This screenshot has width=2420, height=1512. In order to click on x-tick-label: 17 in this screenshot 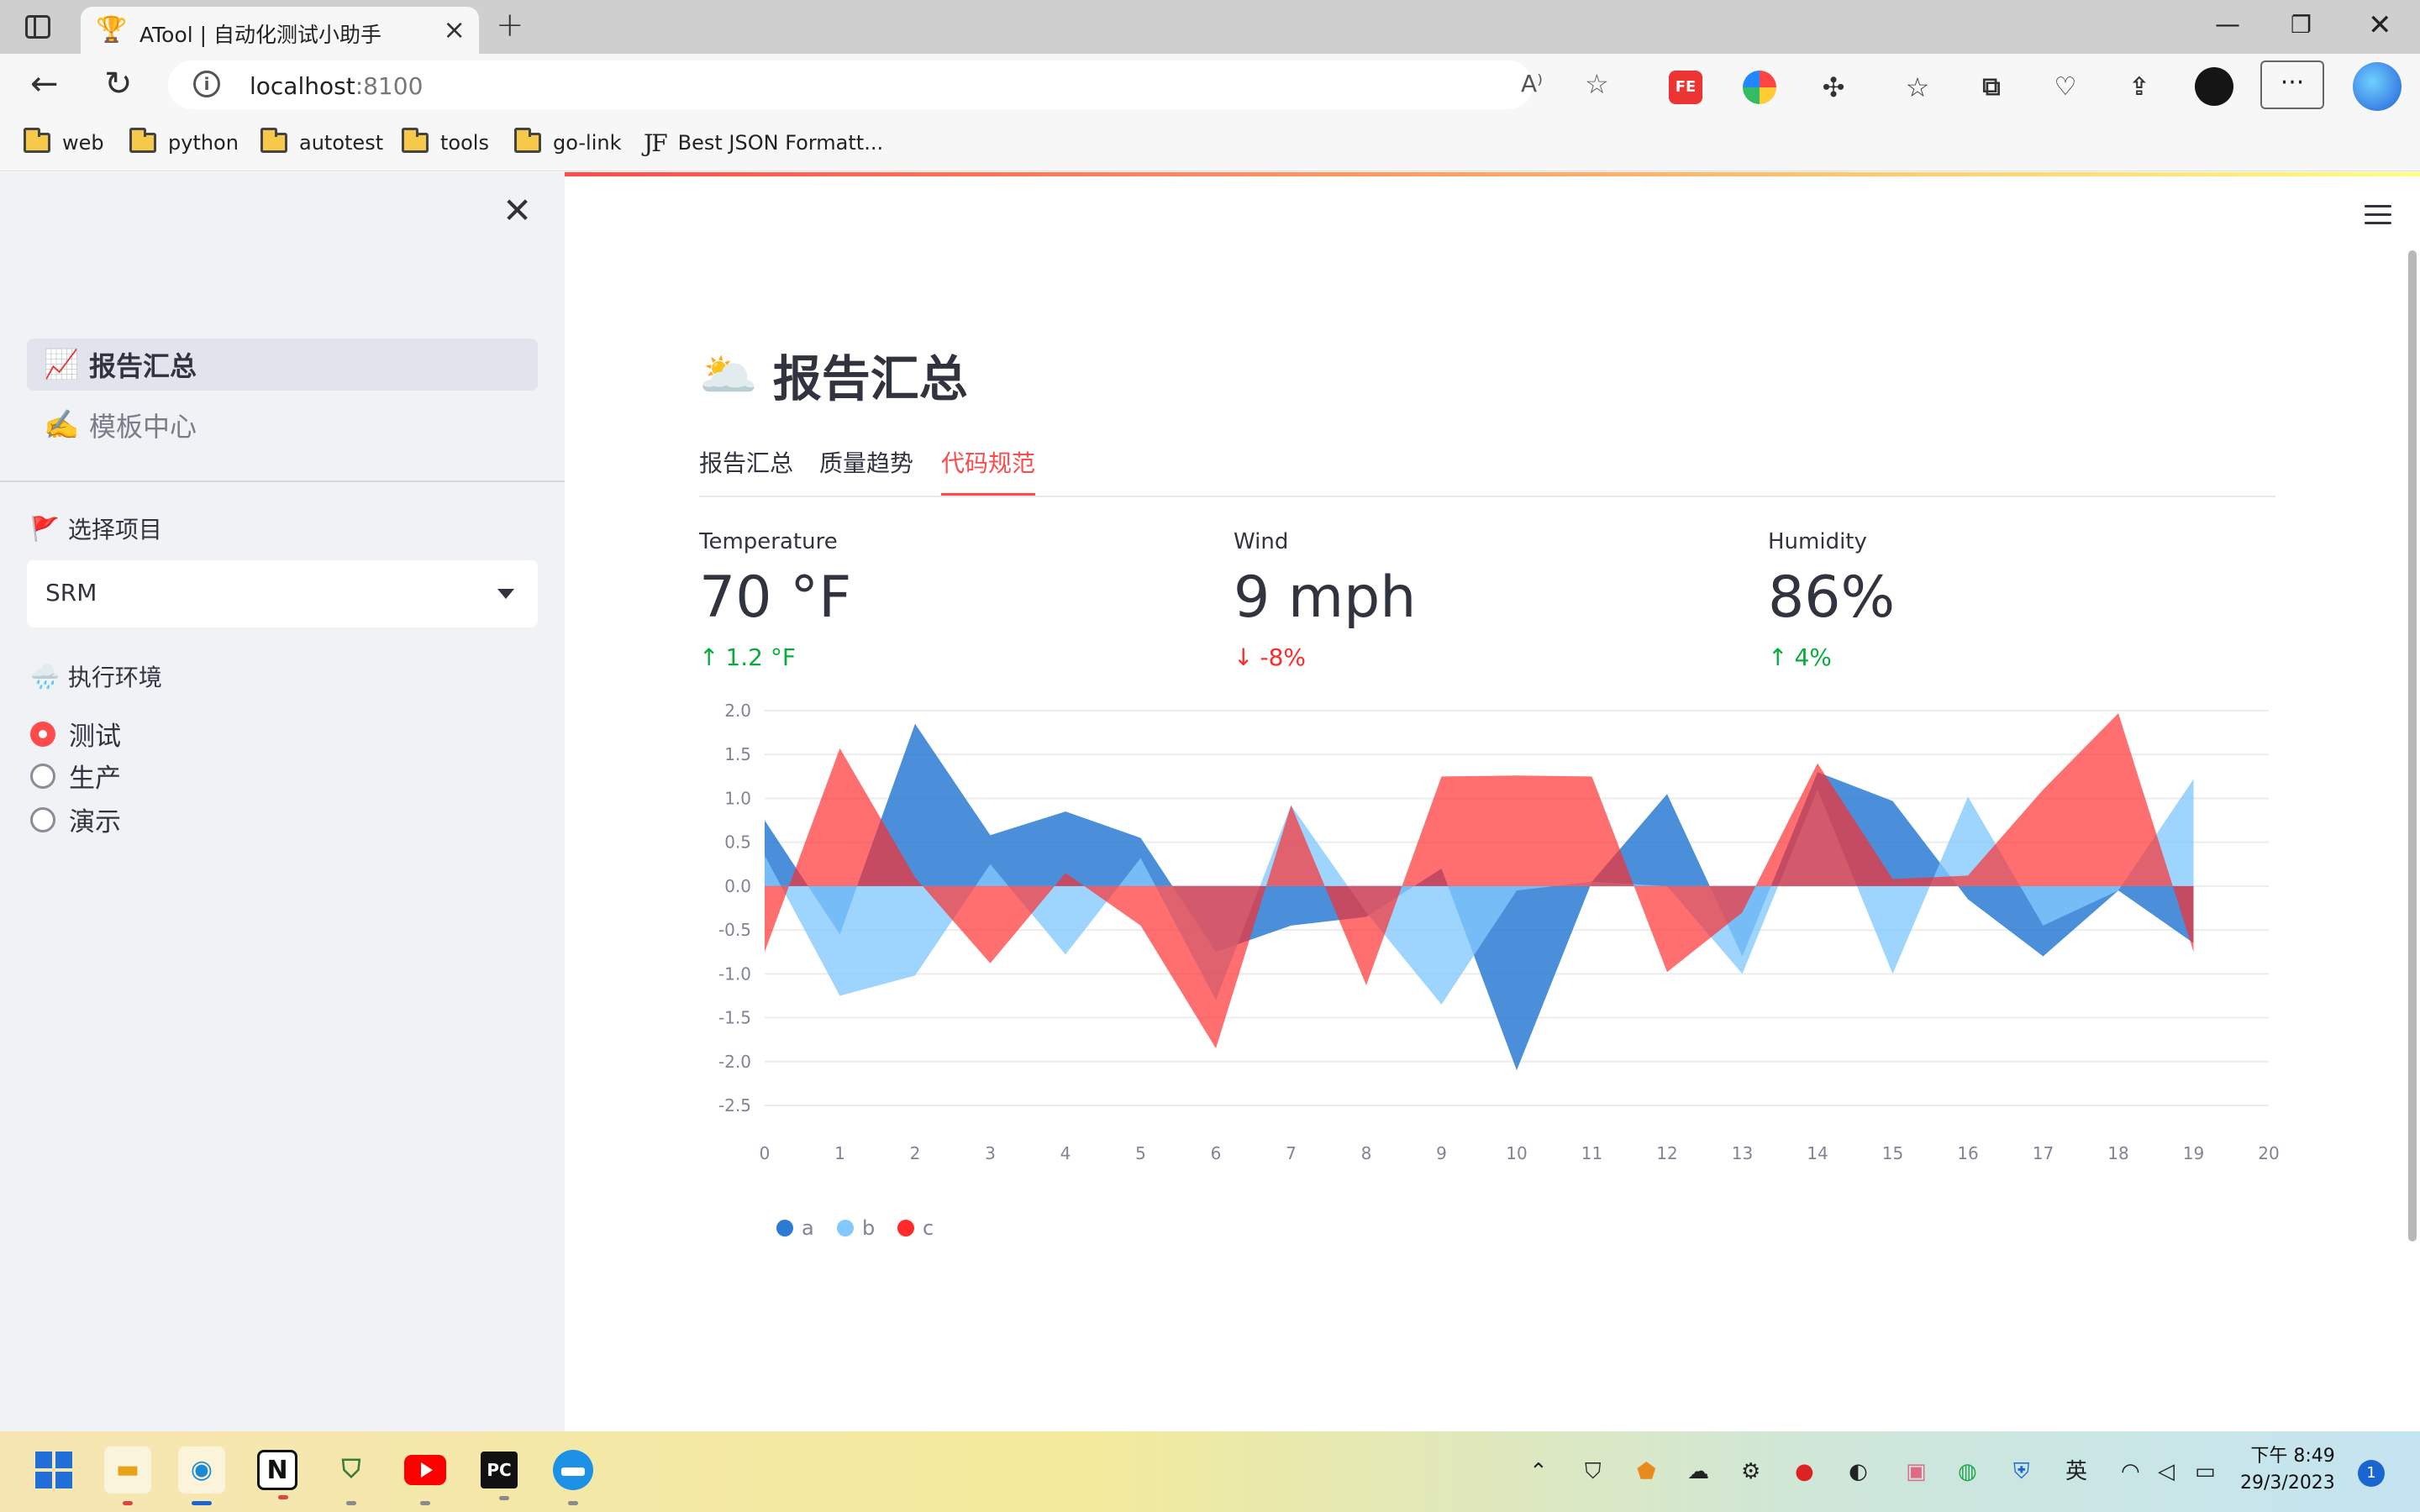, I will do `click(2044, 1153)`.